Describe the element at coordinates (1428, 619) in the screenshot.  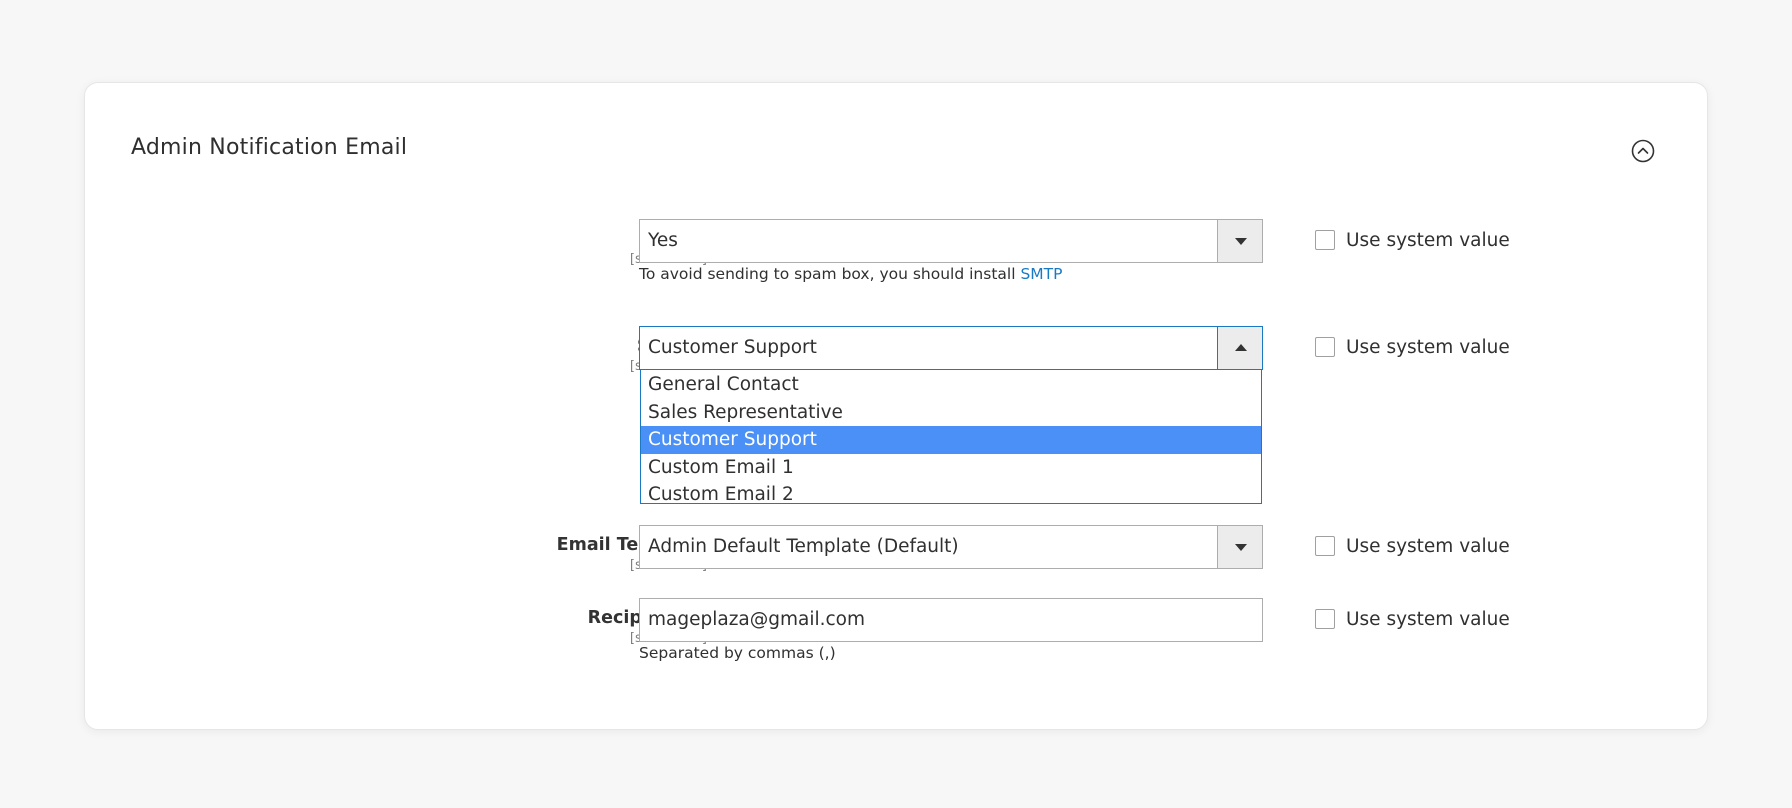
I see `recipients-use-system-label: Use system value` at that location.